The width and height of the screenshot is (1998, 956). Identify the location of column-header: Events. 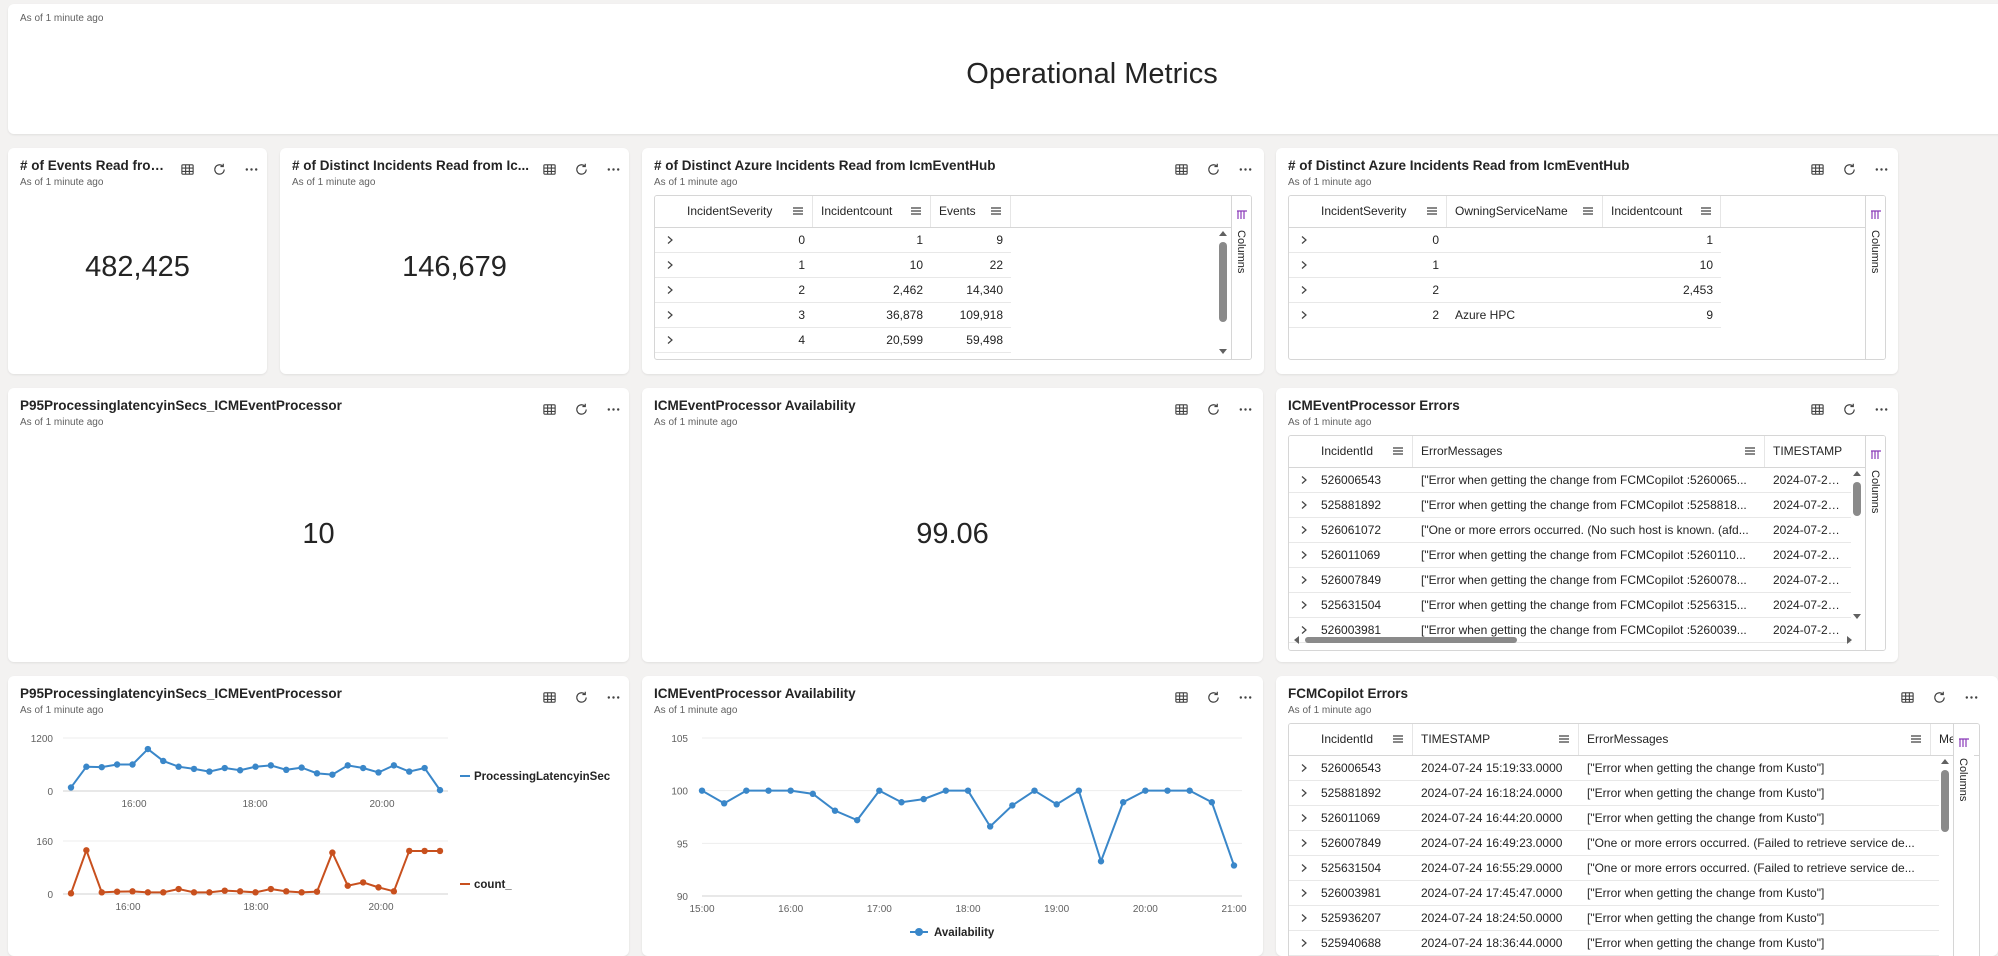
(971, 211).